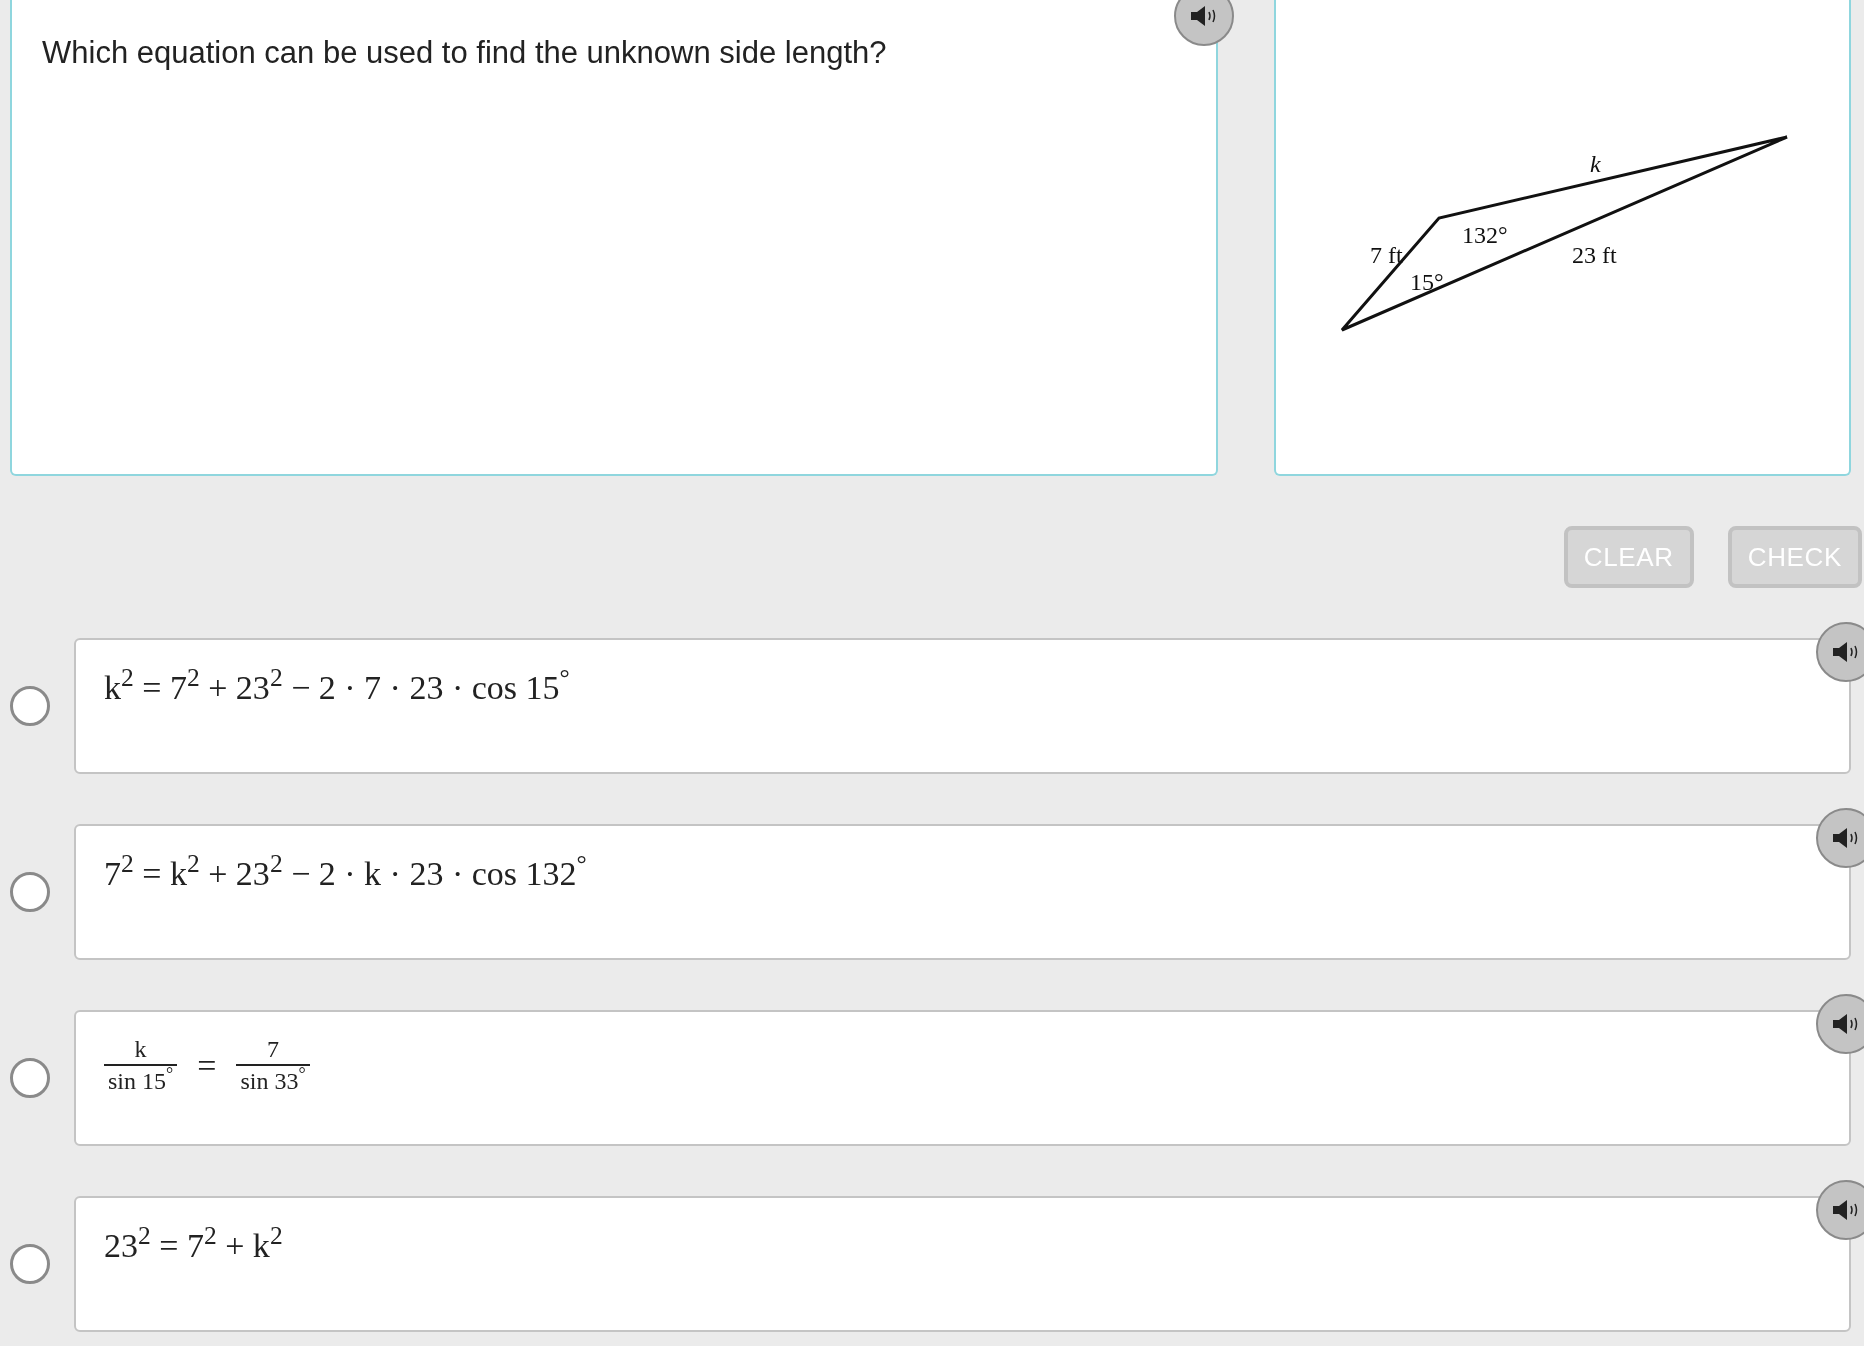 This screenshot has height=1346, width=1864. What do you see at coordinates (962, 892) in the screenshot?
I see `answer-card: 7$^{2}$ = k$^{2}$ + 23$^{2}$ − 2 · k · 23 · cos 132$^{°}$` at bounding box center [962, 892].